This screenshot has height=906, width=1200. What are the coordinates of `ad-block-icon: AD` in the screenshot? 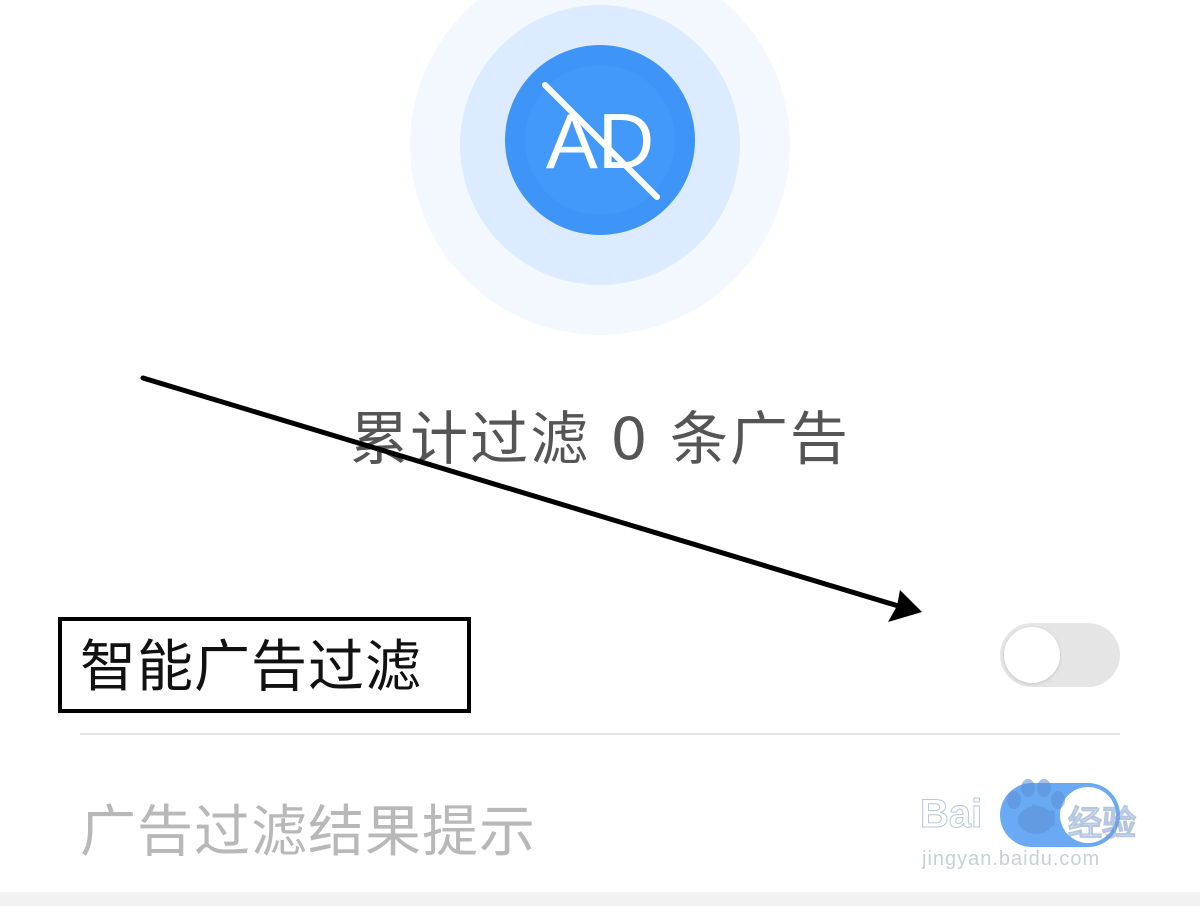 It's located at (600, 140).